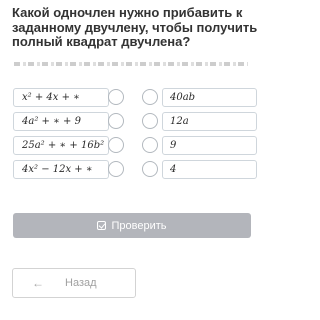 The height and width of the screenshot is (320, 320). I want to click on checkbox-icon, so click(102, 225).